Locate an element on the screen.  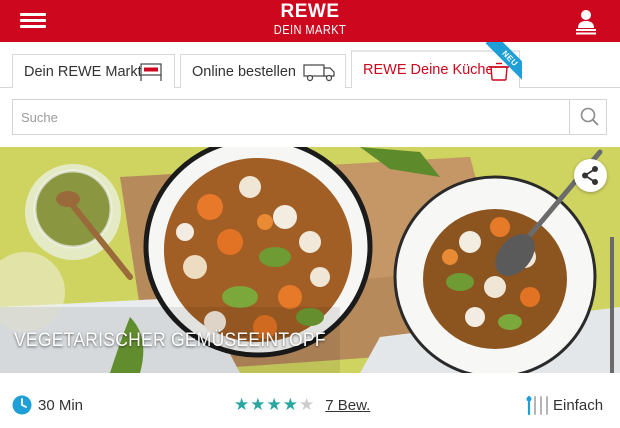
rating-stars: ★ ★ ★ ★ ★ is located at coordinates (274, 405).